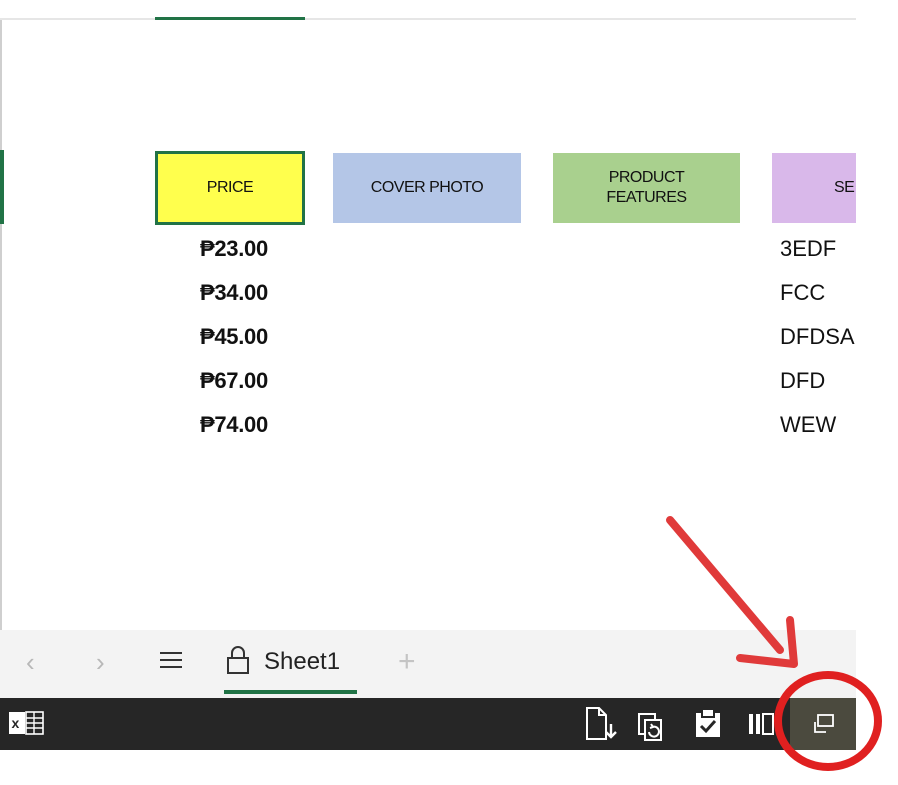 This screenshot has height=785, width=898. Describe the element at coordinates (646, 197) in the screenshot. I see `header-features-line2: FEATURES` at that location.